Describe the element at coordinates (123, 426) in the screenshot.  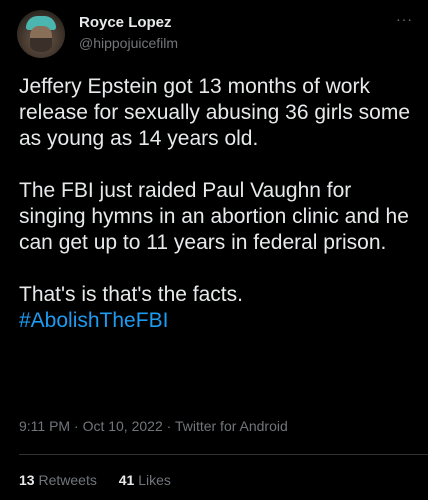
I see `tweet-date: Oct 10, 2022` at that location.